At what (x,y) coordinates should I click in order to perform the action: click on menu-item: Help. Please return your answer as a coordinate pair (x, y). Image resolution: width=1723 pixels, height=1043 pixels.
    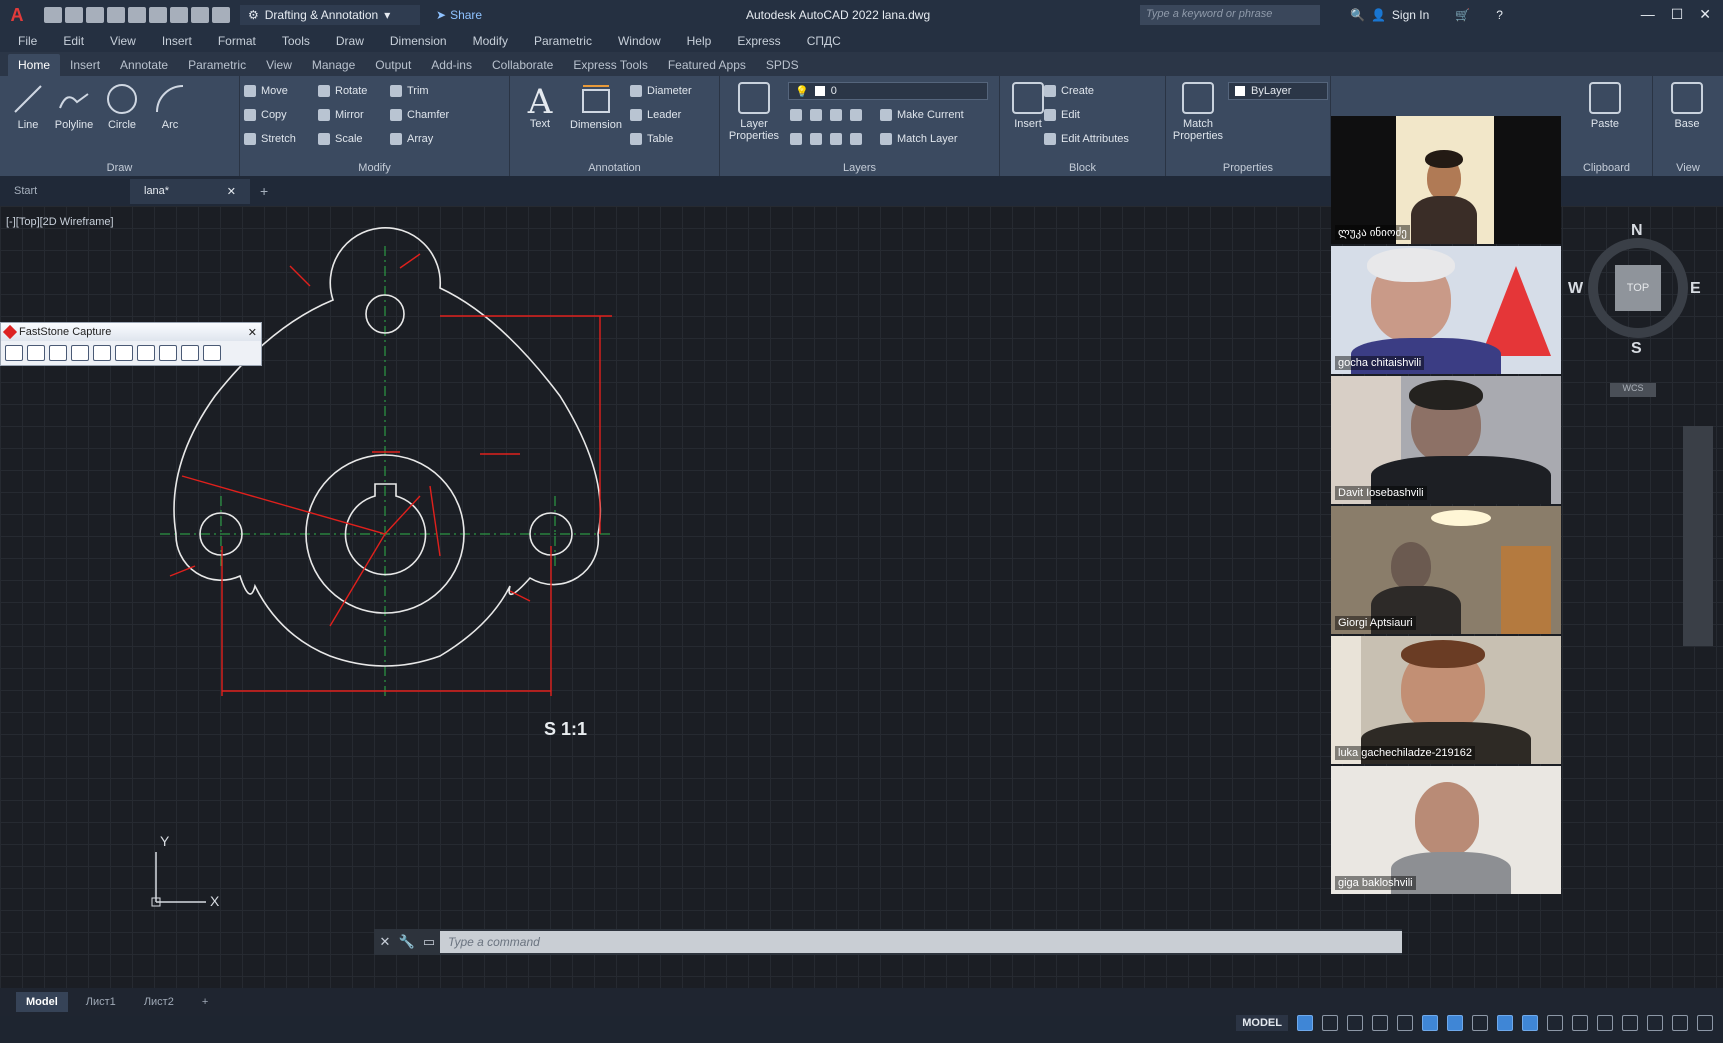
    Looking at the image, I should click on (699, 41).